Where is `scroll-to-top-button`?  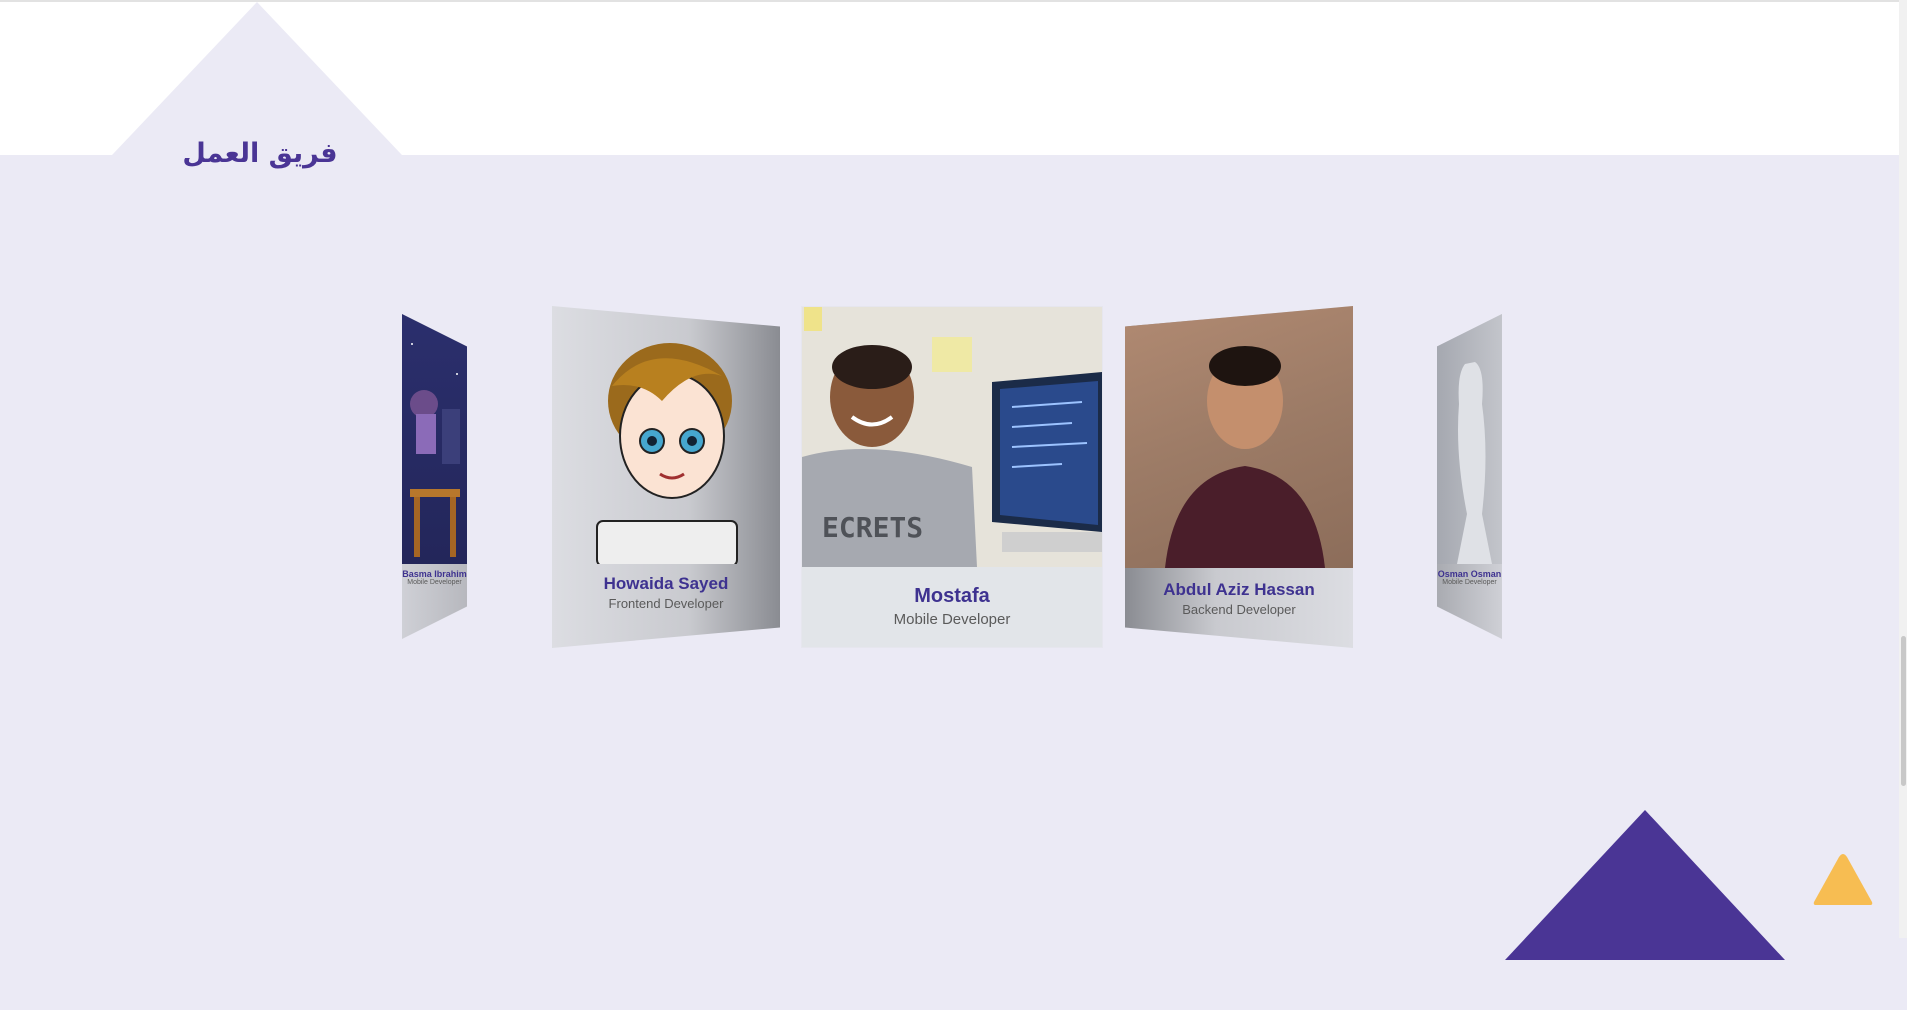 scroll-to-top-button is located at coordinates (1843, 879).